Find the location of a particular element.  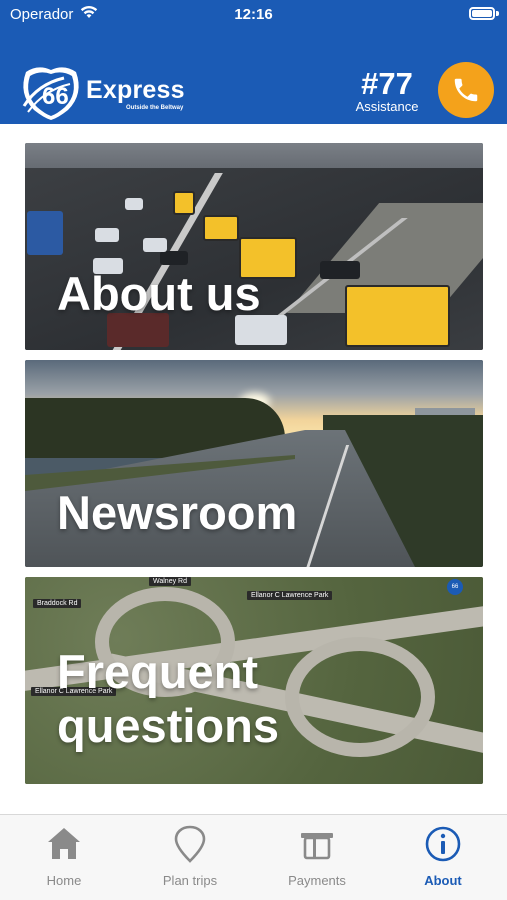

bottom-tab-bar: Home Plan trips Payments About is located at coordinates (253, 857).